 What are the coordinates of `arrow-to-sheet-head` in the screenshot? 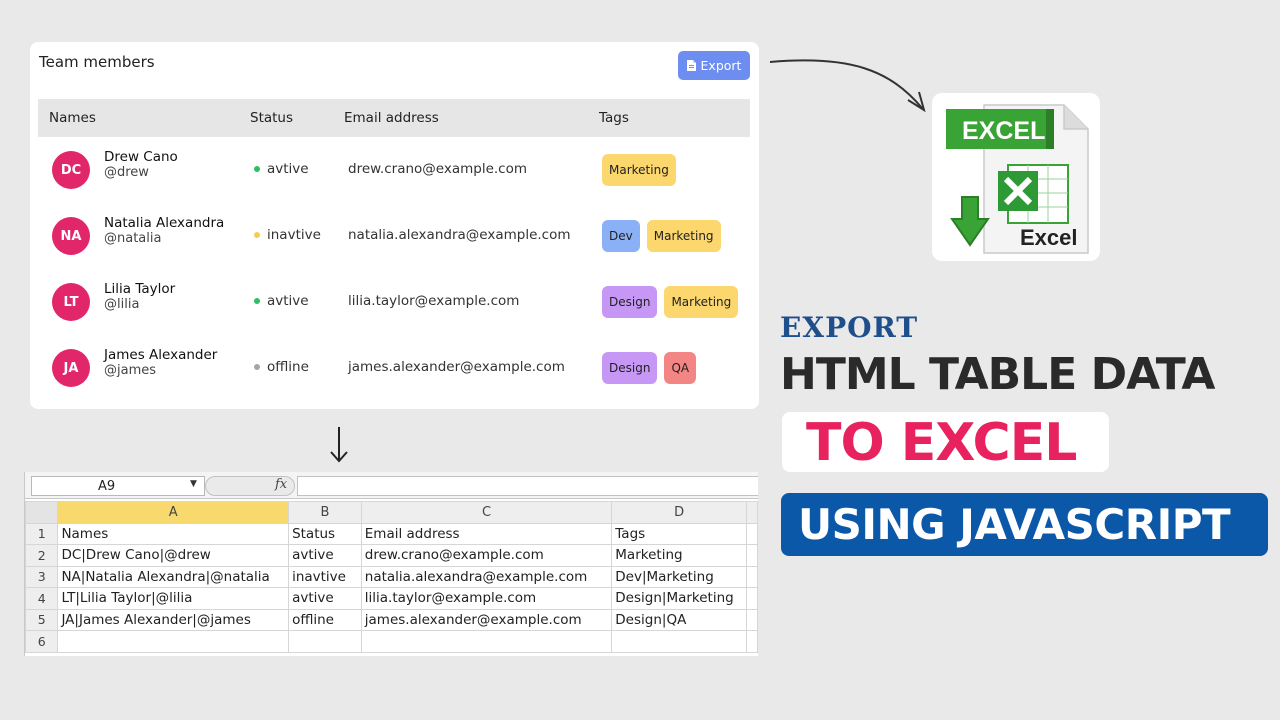 It's located at (339, 457).